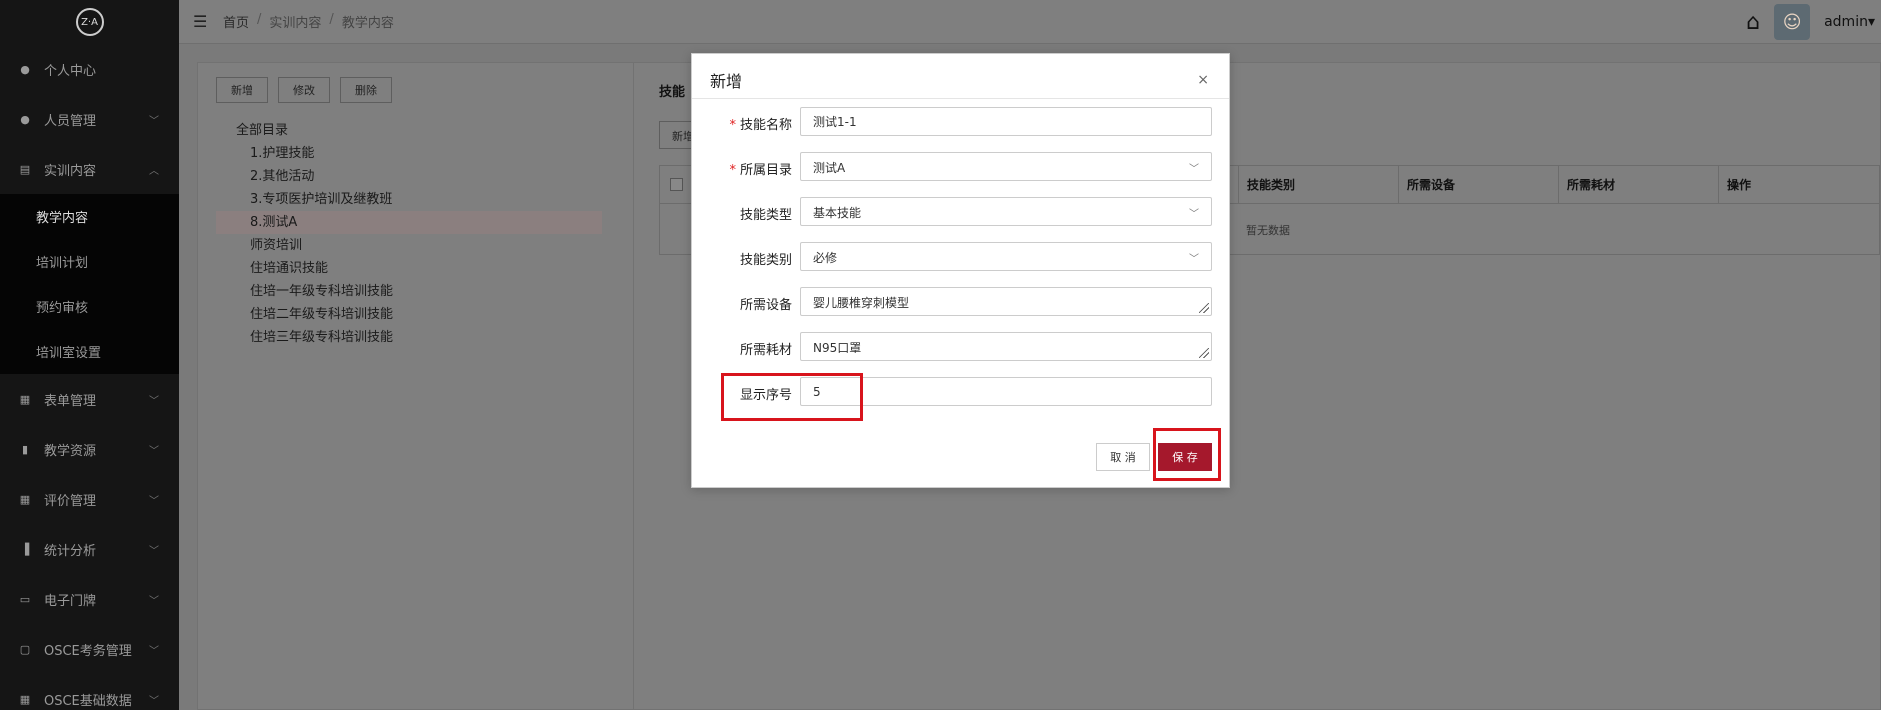 The image size is (1881, 710). I want to click on delete-directory-button: 删除, so click(366, 90).